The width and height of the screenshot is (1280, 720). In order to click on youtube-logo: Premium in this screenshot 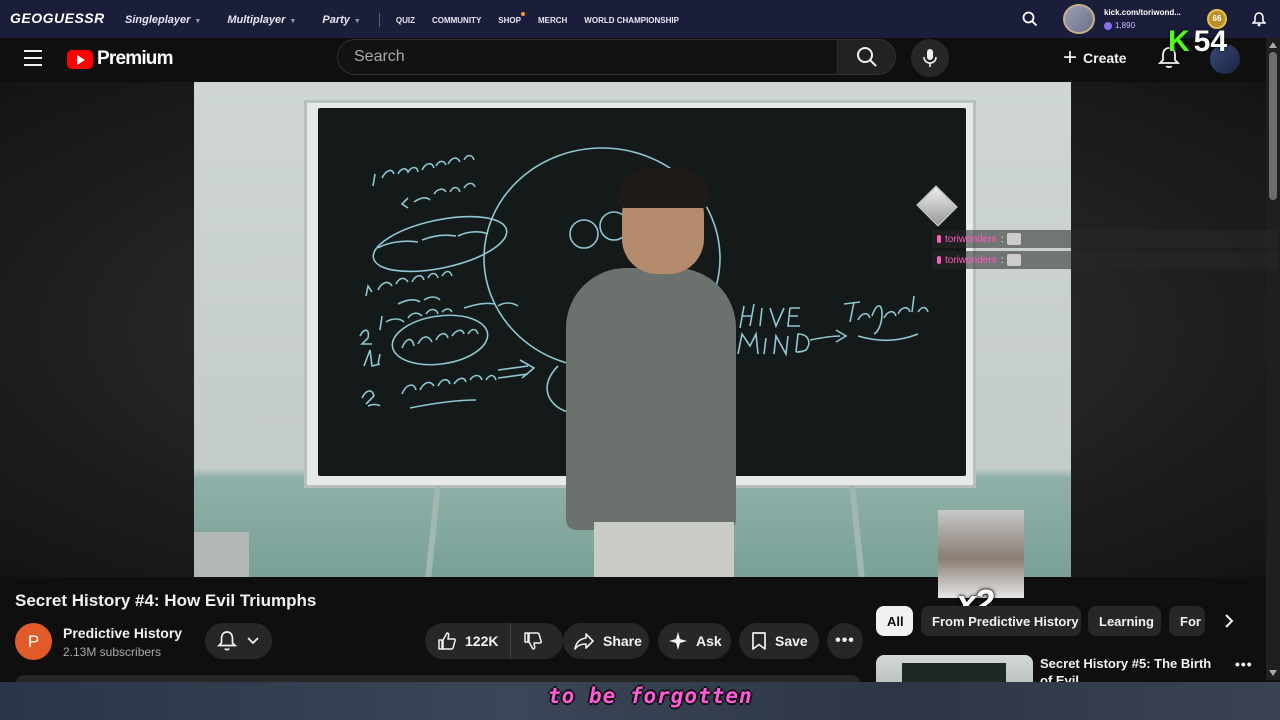, I will do `click(120, 59)`.